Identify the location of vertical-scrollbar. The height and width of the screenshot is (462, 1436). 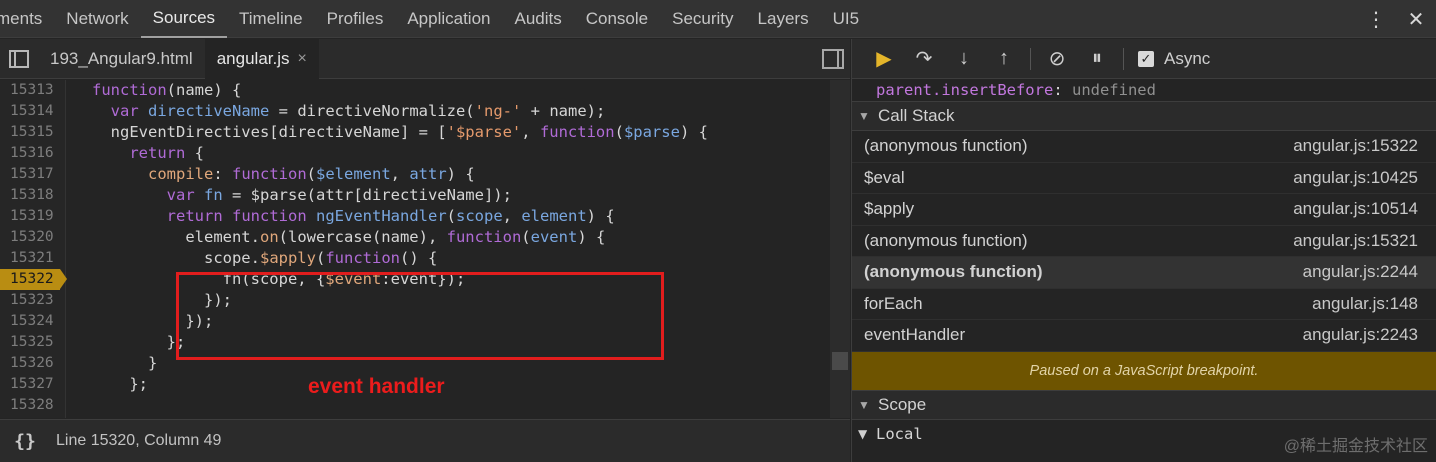
(840, 249).